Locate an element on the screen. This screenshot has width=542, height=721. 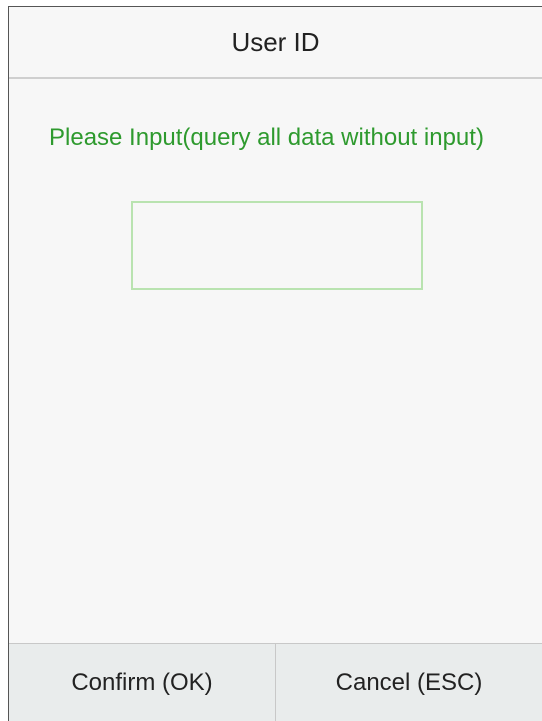
confirm-button: Confirm (OK) is located at coordinates (142, 682).